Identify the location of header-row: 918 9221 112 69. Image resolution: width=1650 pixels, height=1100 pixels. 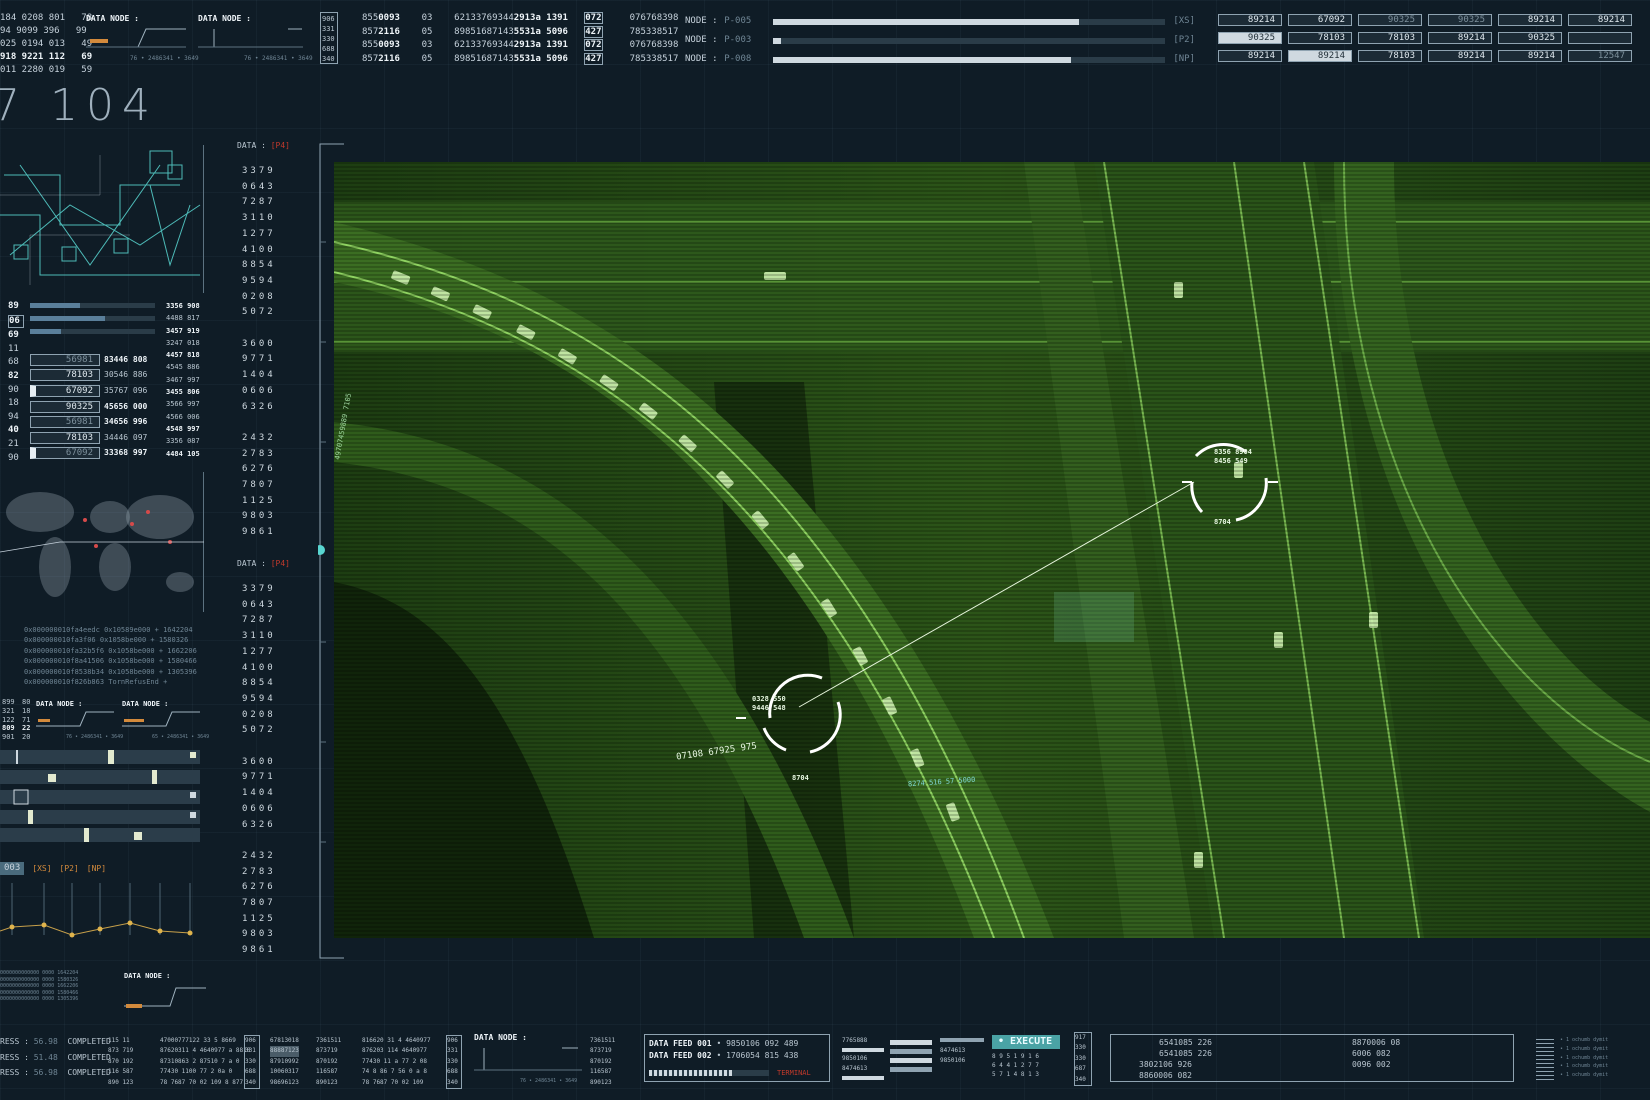
(46, 57).